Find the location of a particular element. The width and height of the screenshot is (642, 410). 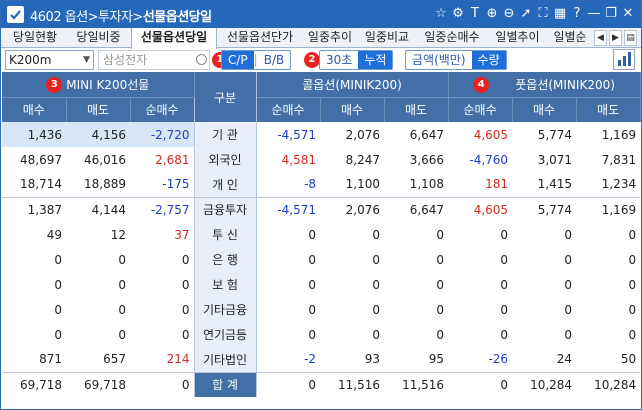

interval-30s-option: 30초 is located at coordinates (339, 60).